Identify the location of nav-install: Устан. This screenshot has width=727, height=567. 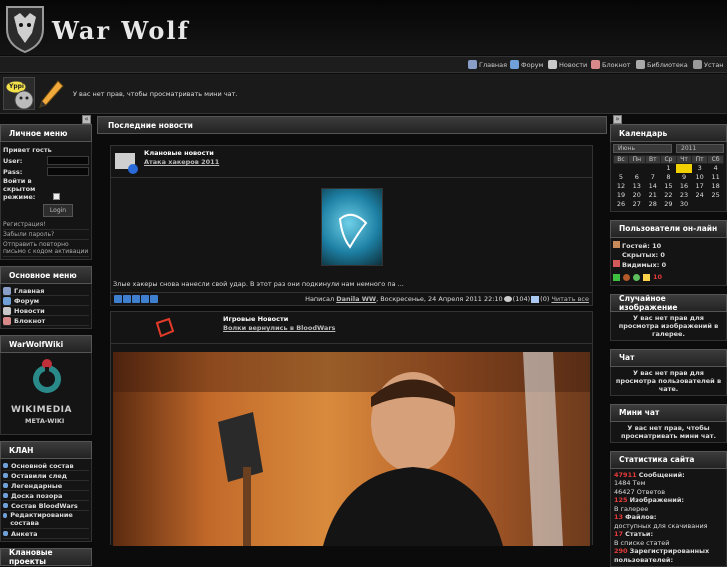
(708, 64).